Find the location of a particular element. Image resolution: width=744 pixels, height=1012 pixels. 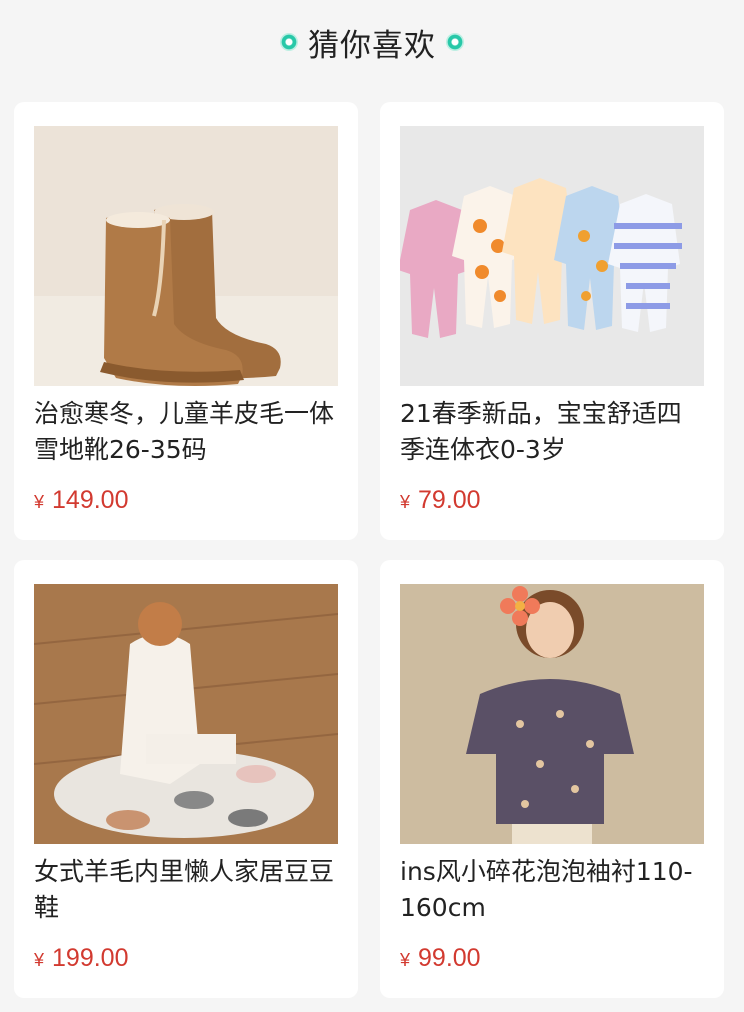

product-image-boots is located at coordinates (186, 256).